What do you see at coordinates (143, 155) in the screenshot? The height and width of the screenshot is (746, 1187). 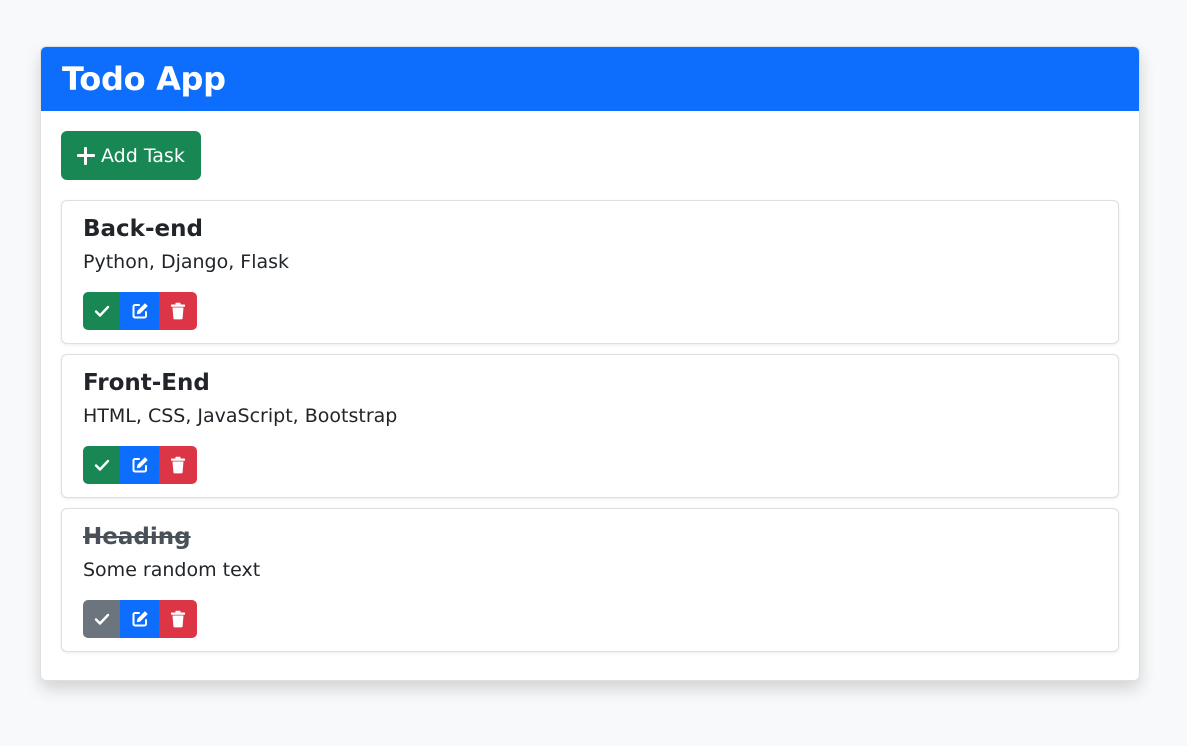 I see `add-task-label: Add Task` at bounding box center [143, 155].